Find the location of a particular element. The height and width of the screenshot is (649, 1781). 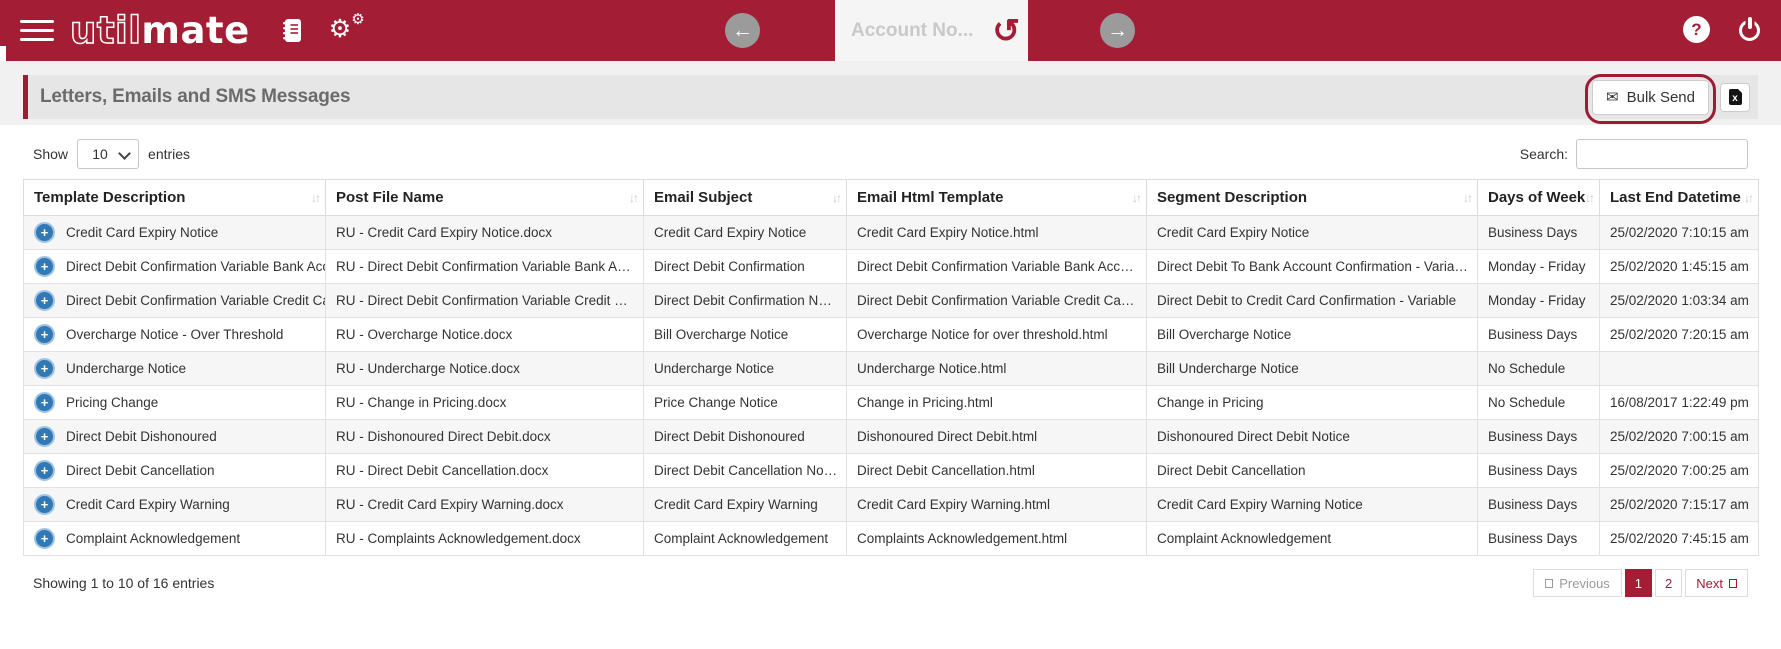

table-controls: Show 10 entries Search: is located at coordinates (890, 152).